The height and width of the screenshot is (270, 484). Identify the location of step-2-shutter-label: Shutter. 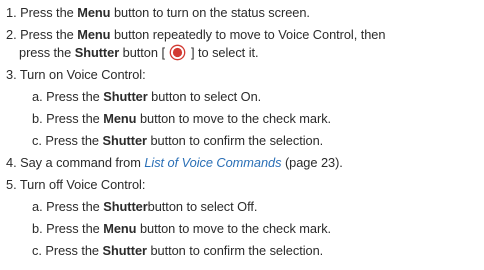
(97, 52).